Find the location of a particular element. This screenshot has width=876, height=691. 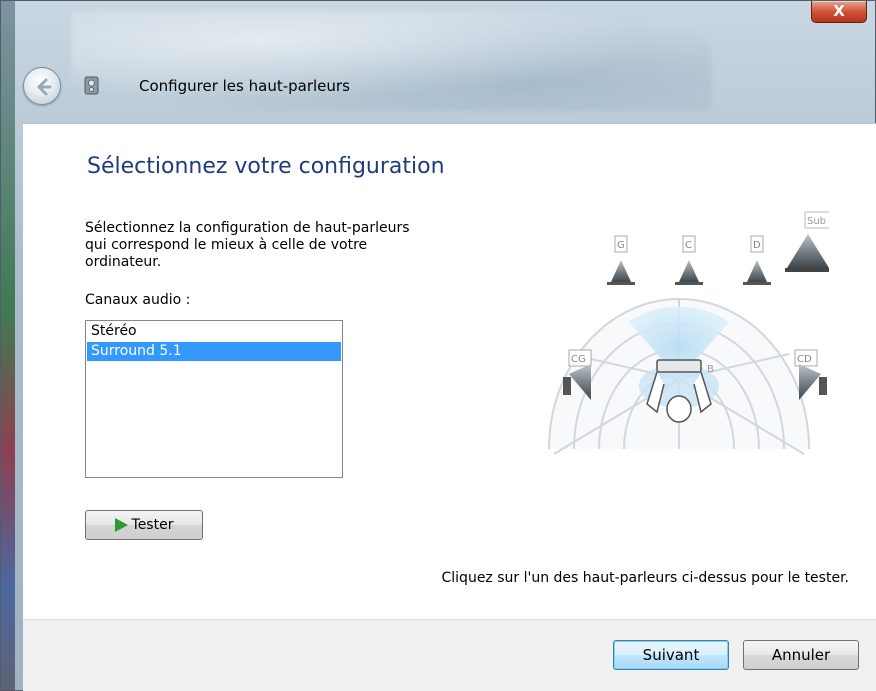

play-icon is located at coordinates (121, 525).